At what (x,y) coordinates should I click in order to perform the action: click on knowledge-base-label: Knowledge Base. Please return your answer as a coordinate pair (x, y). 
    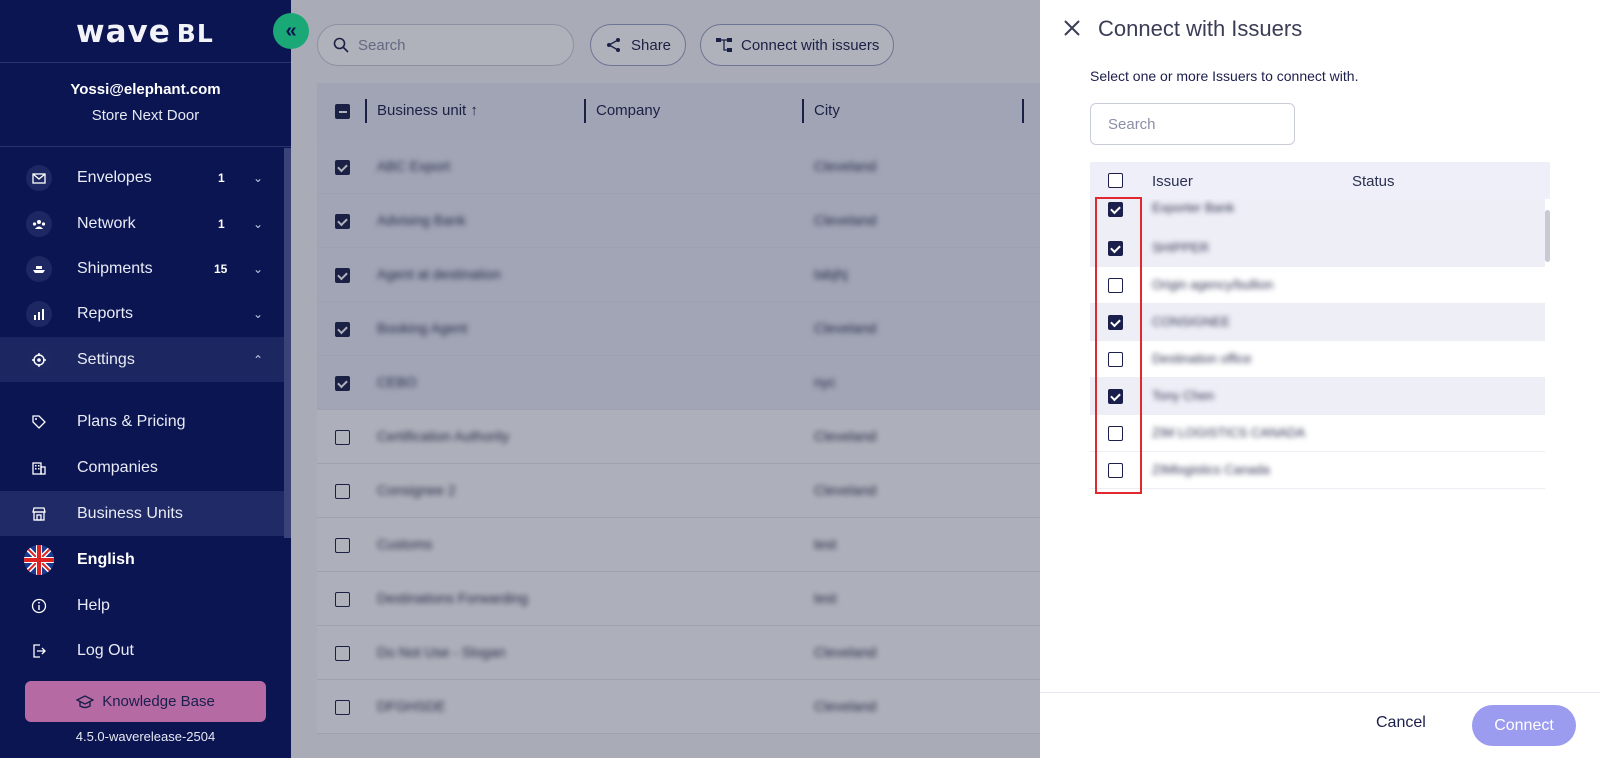
    Looking at the image, I should click on (158, 701).